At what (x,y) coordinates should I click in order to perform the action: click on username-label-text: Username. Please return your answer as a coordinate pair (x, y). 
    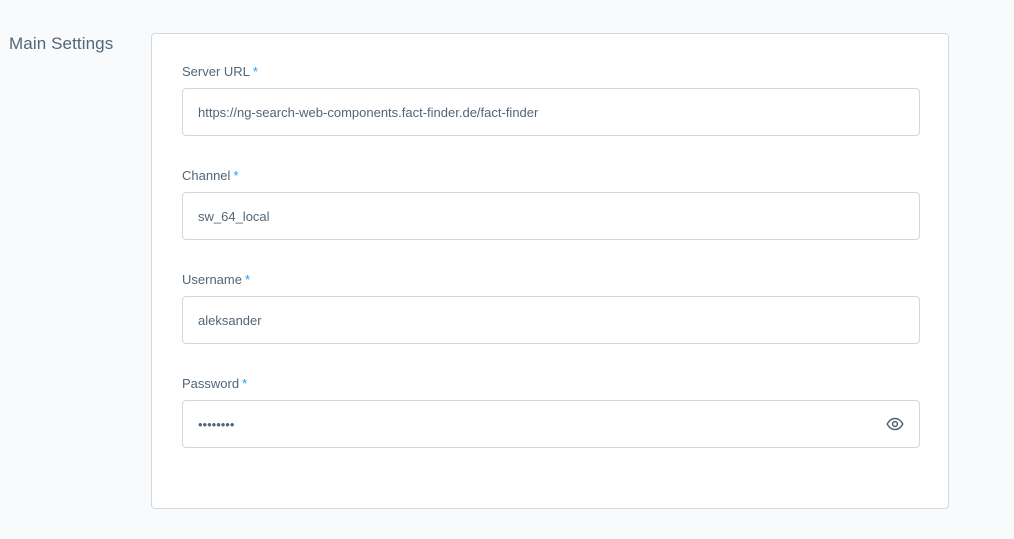
    Looking at the image, I should click on (212, 279).